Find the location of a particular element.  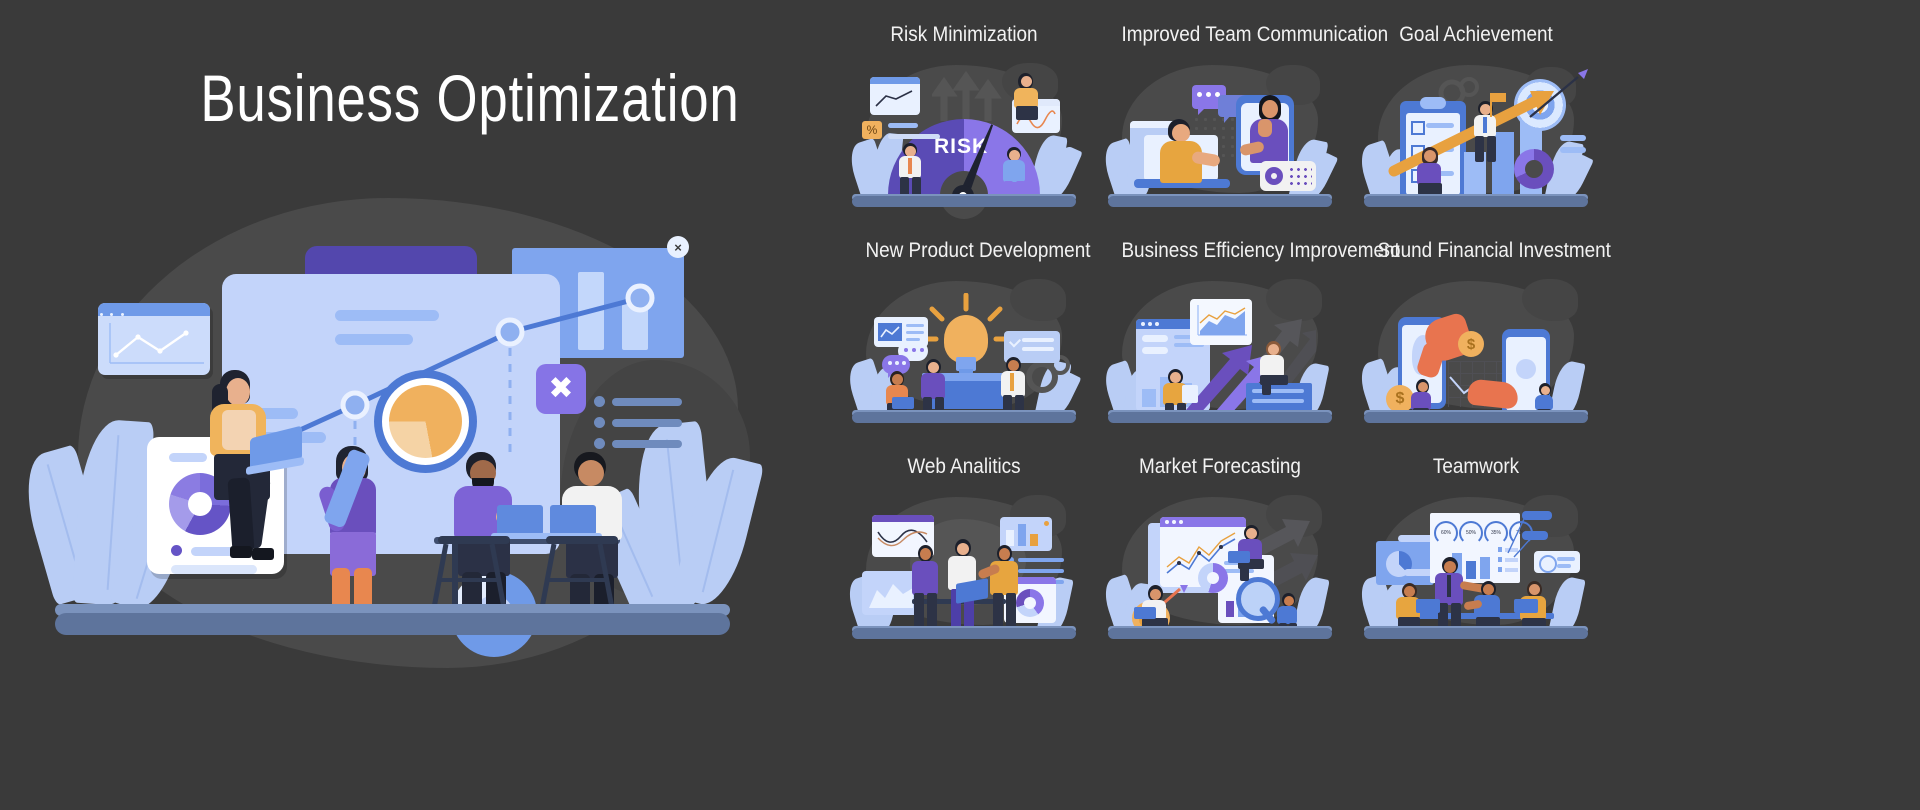

cell-title: Teamwork is located at coordinates (1476, 466).